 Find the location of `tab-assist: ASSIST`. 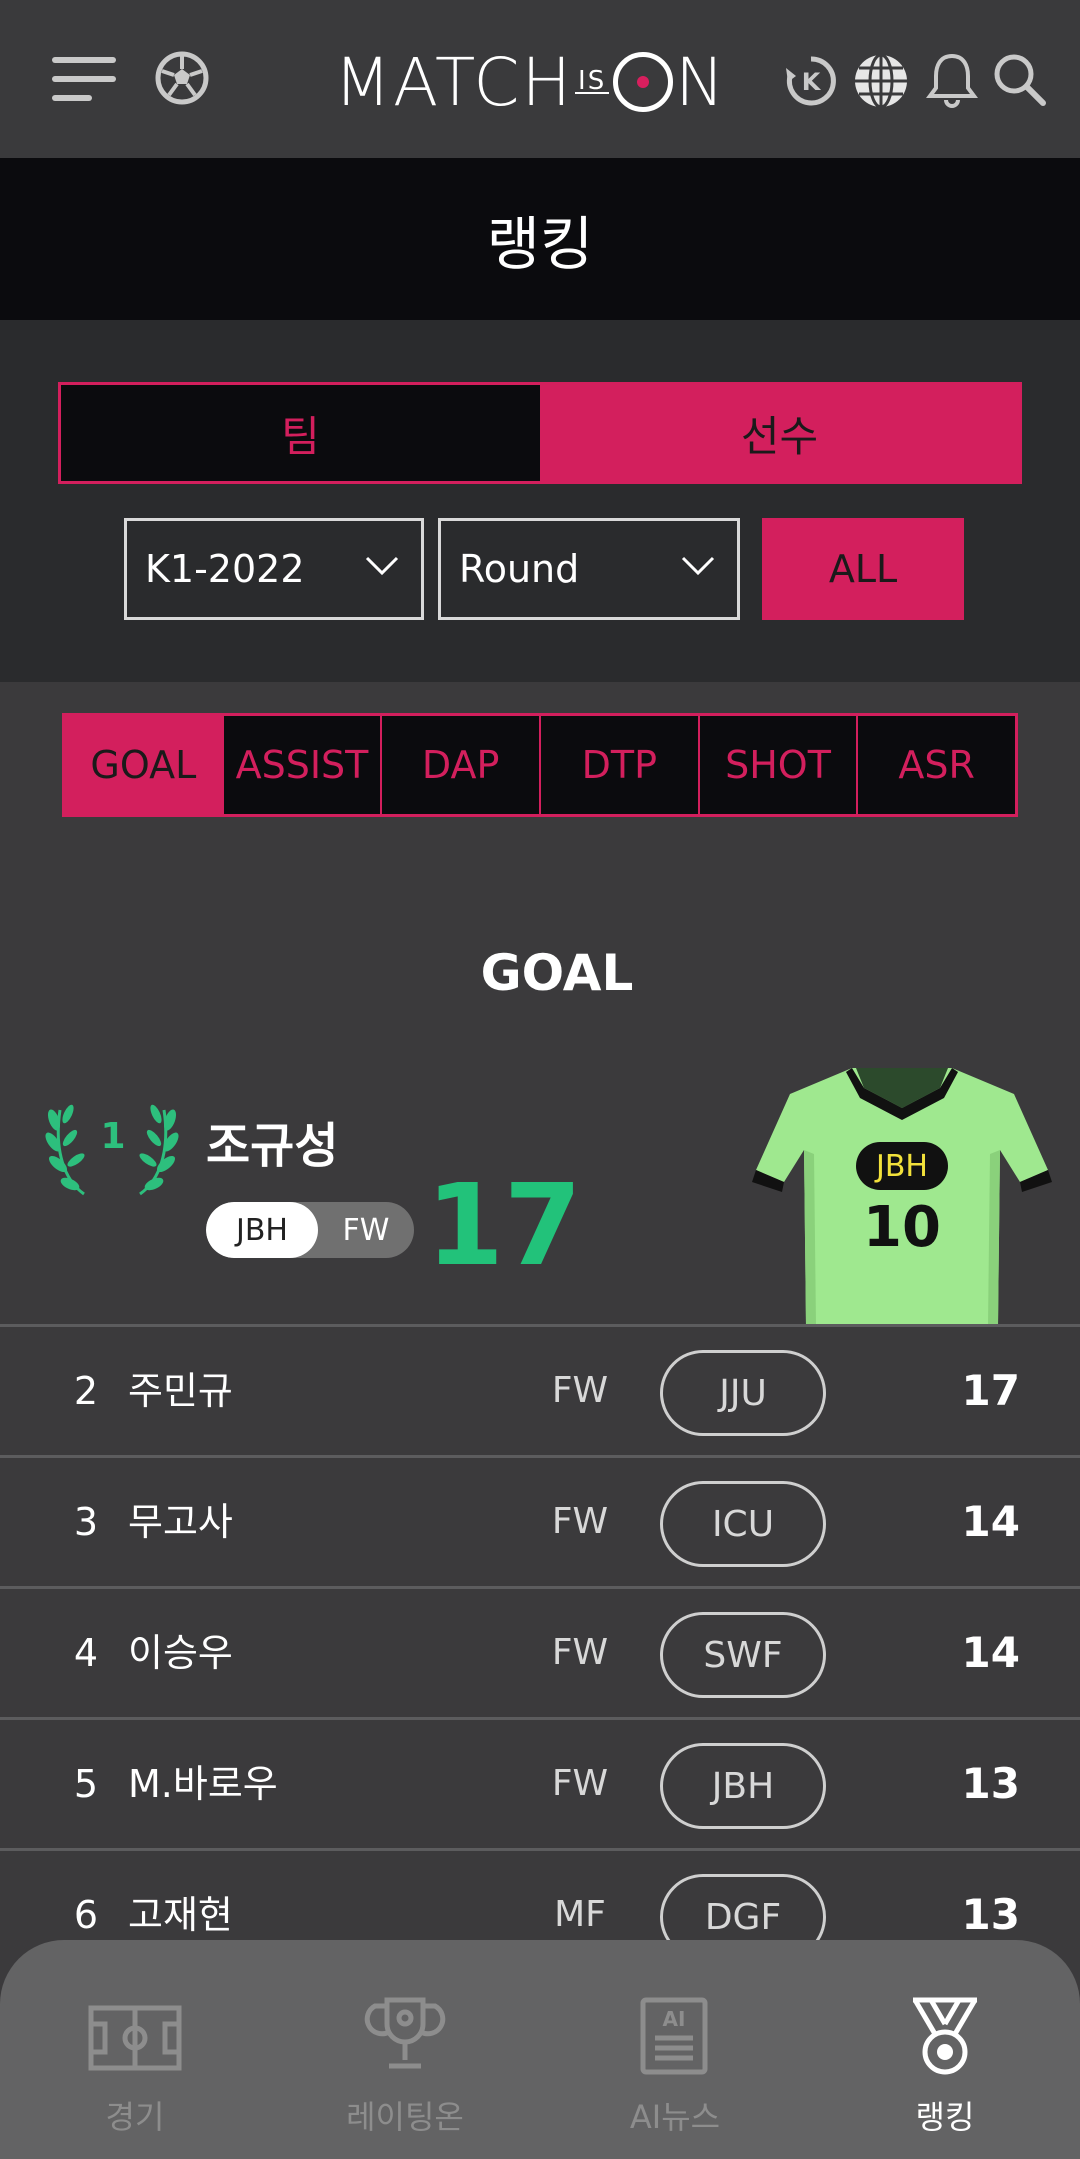

tab-assist: ASSIST is located at coordinates (301, 765).